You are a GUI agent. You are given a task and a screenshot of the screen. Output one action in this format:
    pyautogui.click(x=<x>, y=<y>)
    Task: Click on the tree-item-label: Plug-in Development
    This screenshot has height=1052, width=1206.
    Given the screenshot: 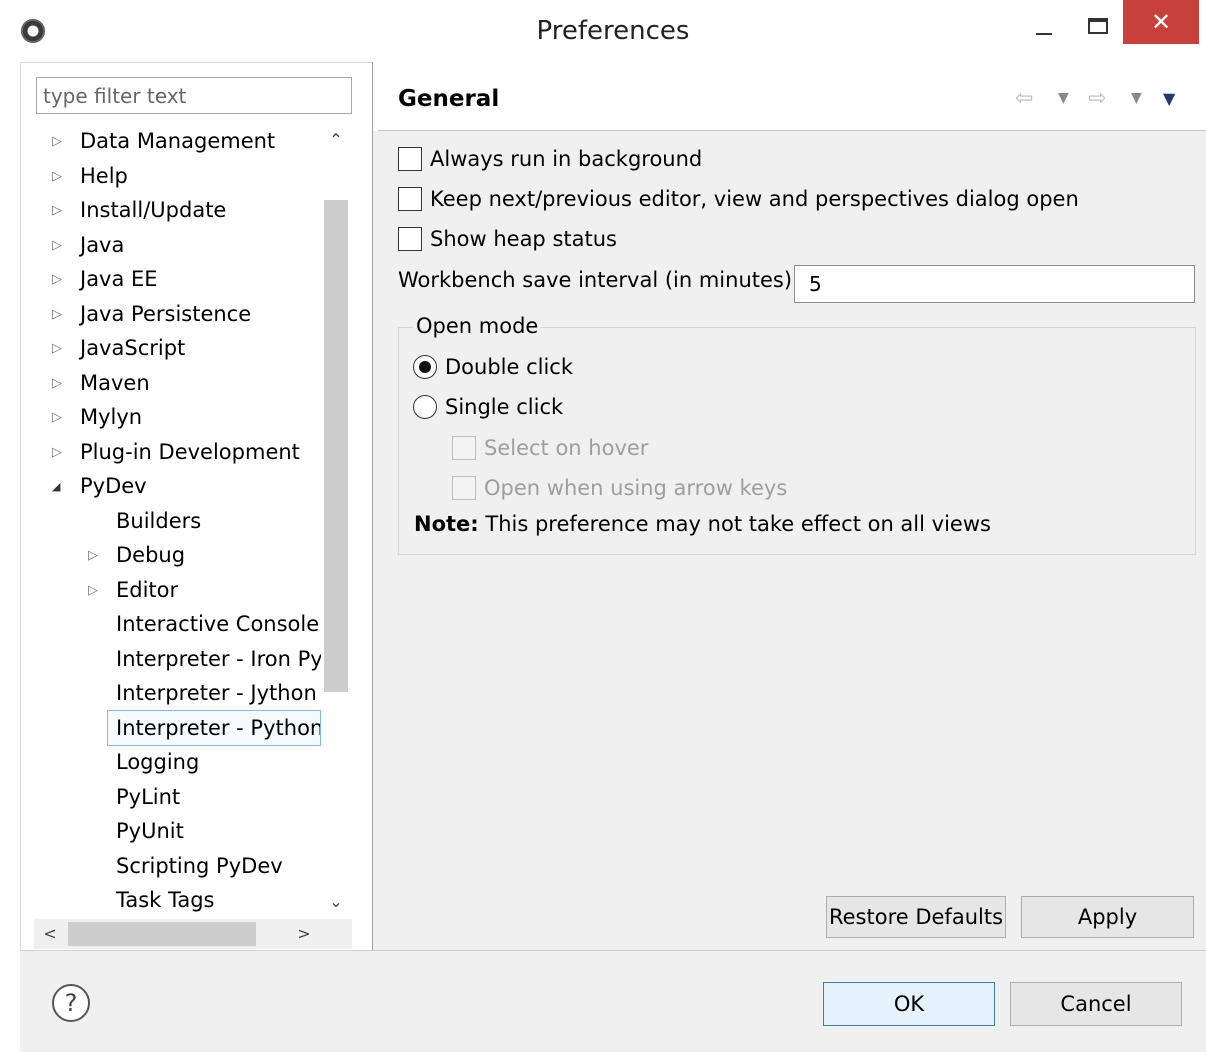 What is the action you would take?
    pyautogui.click(x=190, y=451)
    